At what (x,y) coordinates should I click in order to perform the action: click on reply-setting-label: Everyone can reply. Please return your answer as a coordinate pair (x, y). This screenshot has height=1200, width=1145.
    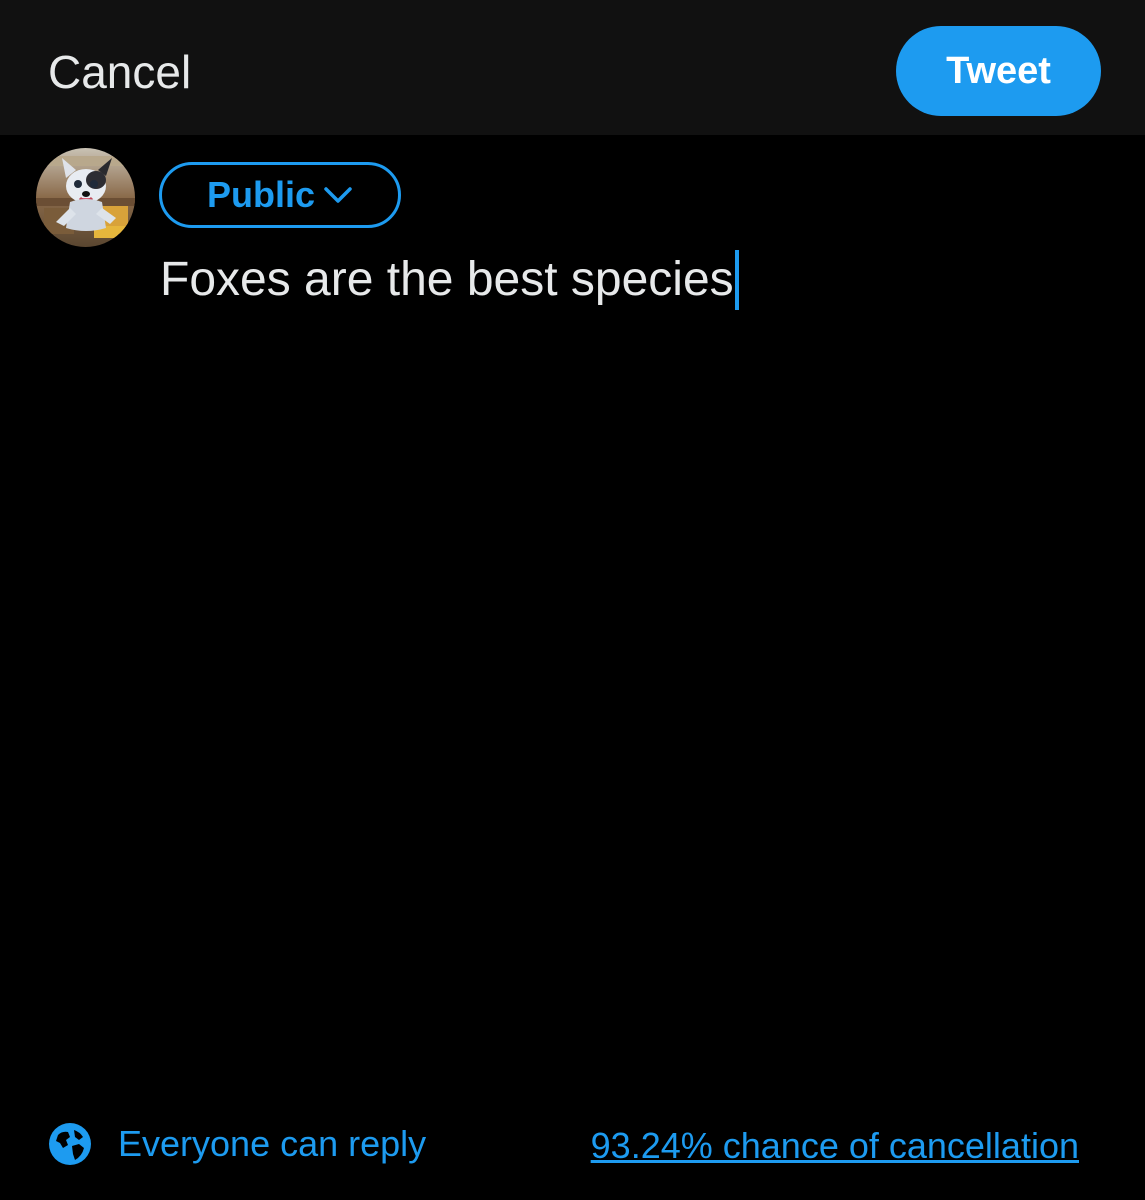
    Looking at the image, I should click on (272, 1143).